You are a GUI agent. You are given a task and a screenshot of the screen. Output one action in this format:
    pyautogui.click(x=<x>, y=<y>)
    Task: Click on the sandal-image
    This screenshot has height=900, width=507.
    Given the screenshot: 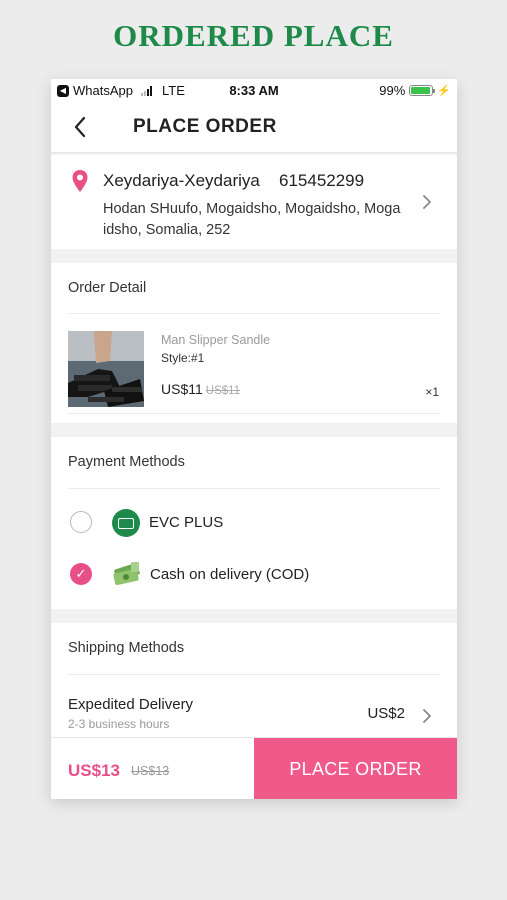 What is the action you would take?
    pyautogui.click(x=106, y=369)
    